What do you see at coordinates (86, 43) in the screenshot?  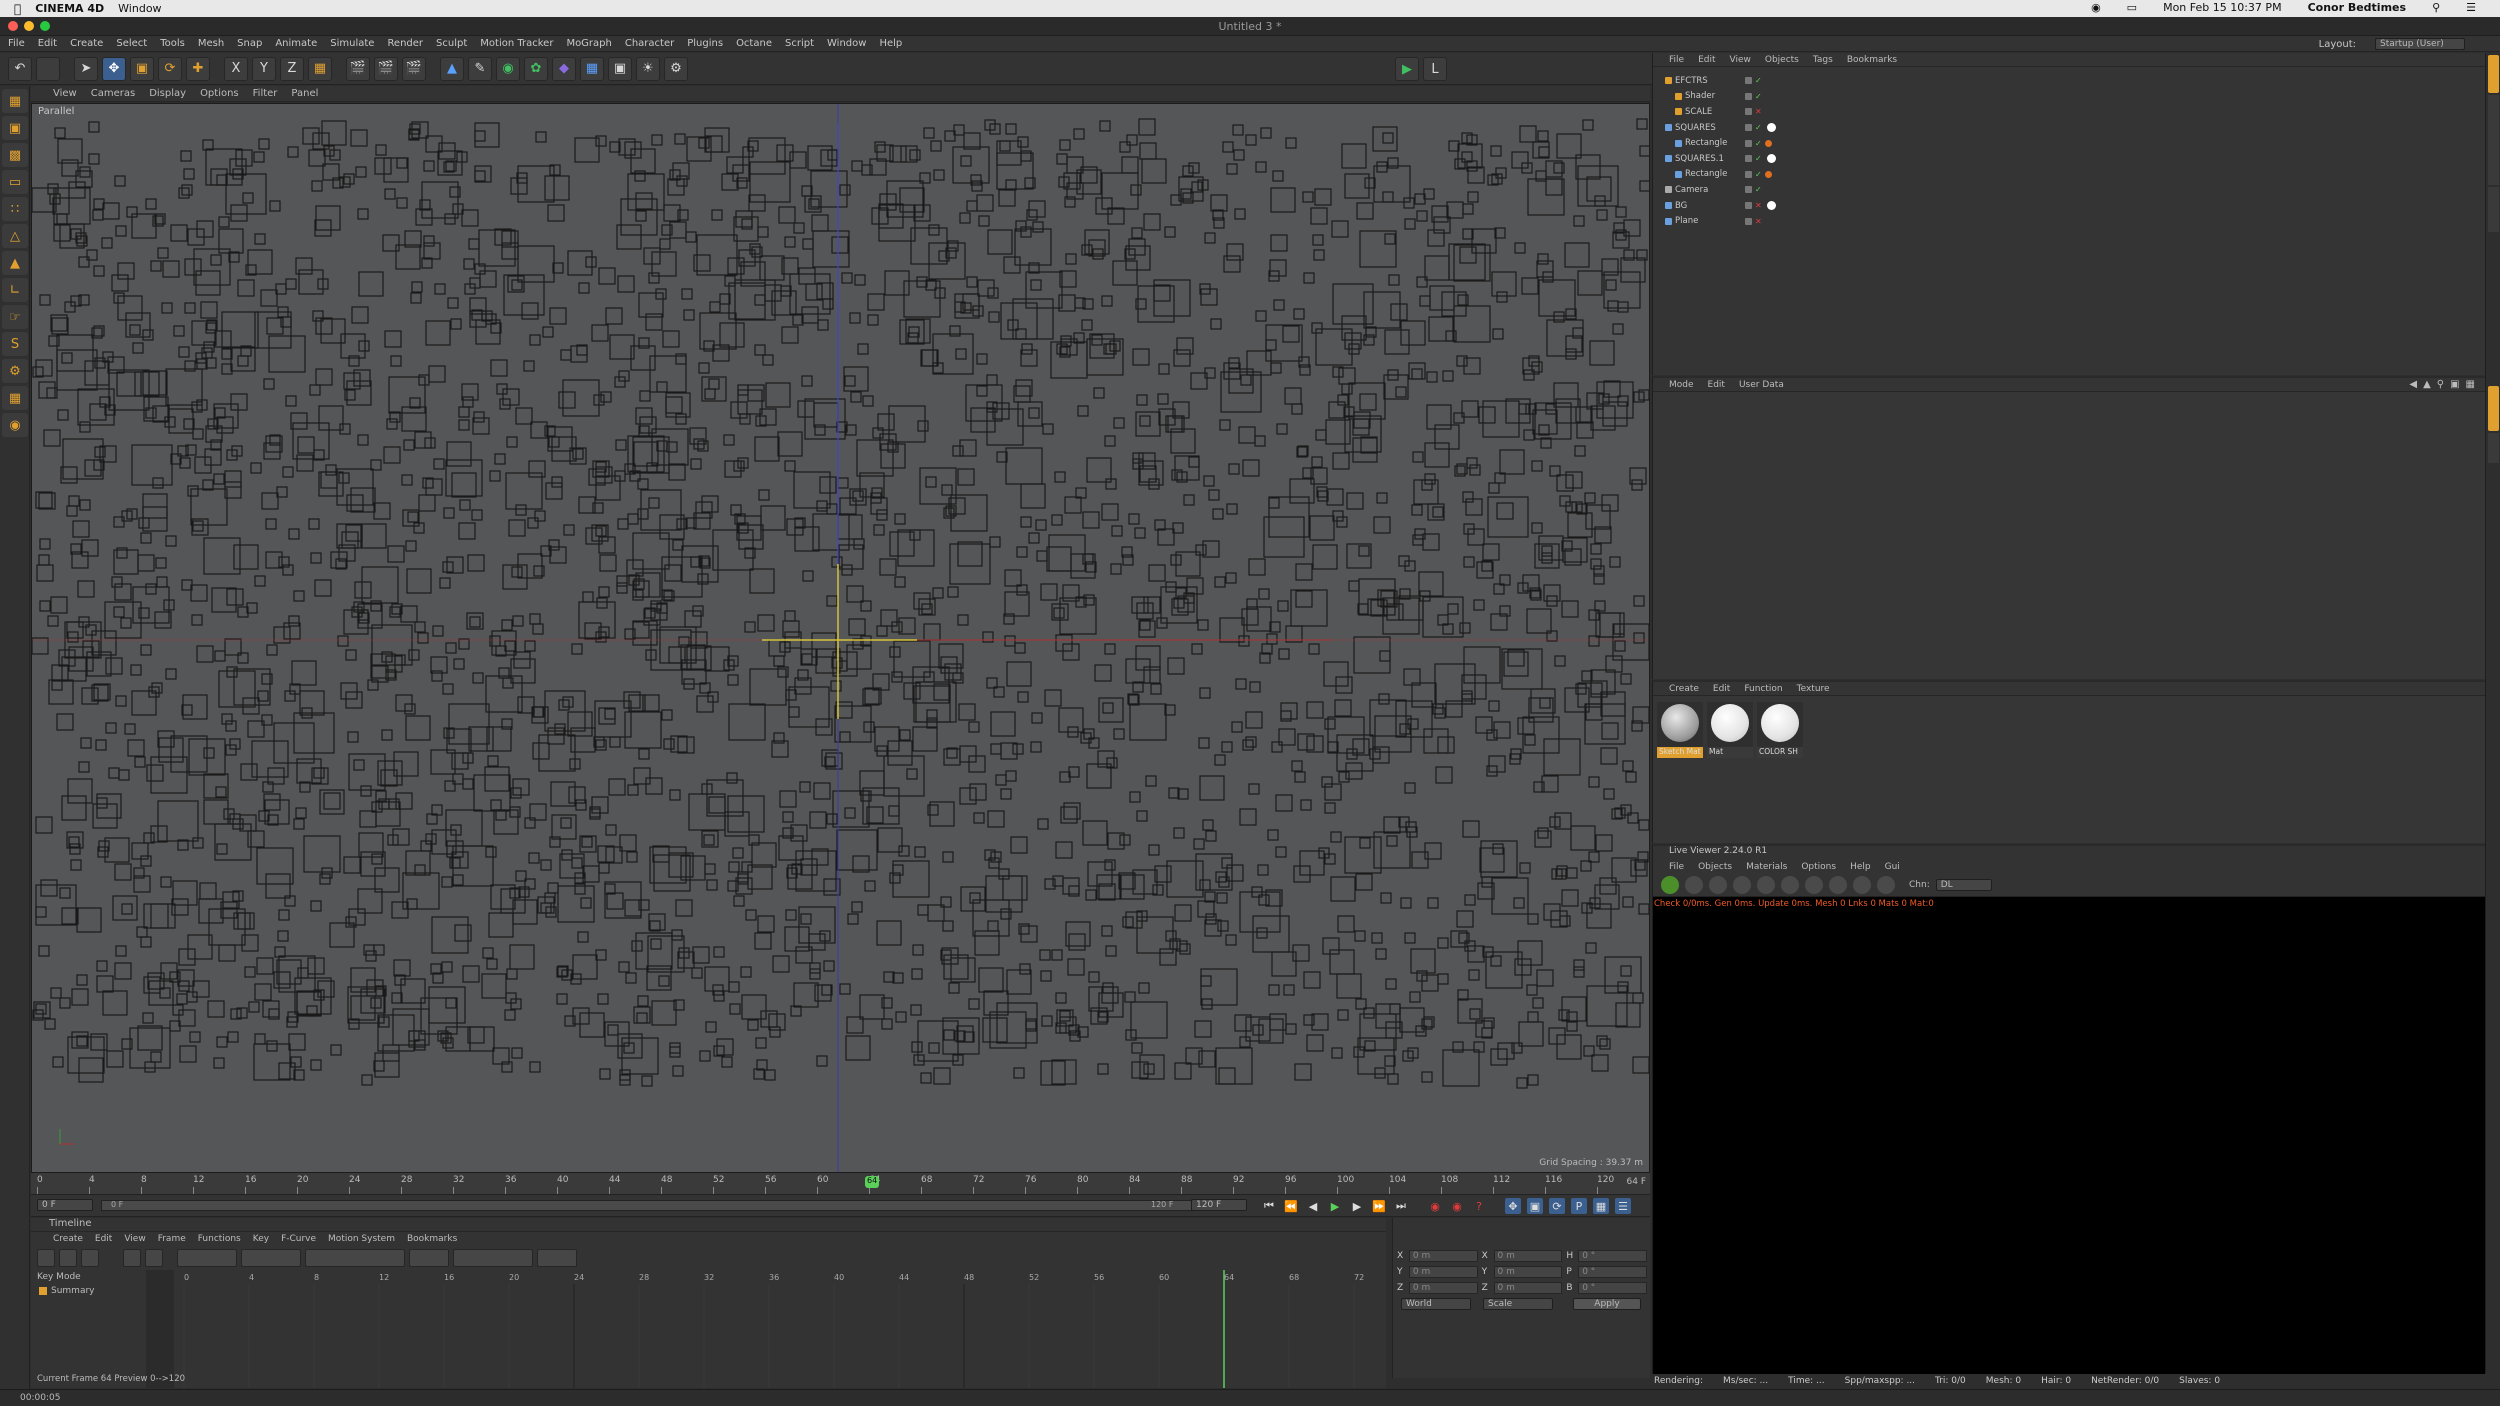 I see `menu-create: Create` at bounding box center [86, 43].